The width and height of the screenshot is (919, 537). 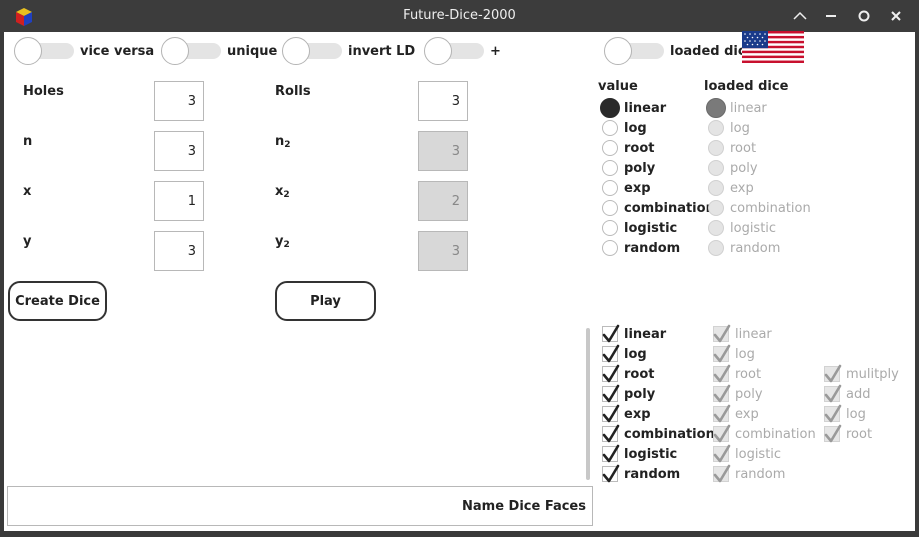 What do you see at coordinates (325, 301) in the screenshot?
I see `play-button: Play` at bounding box center [325, 301].